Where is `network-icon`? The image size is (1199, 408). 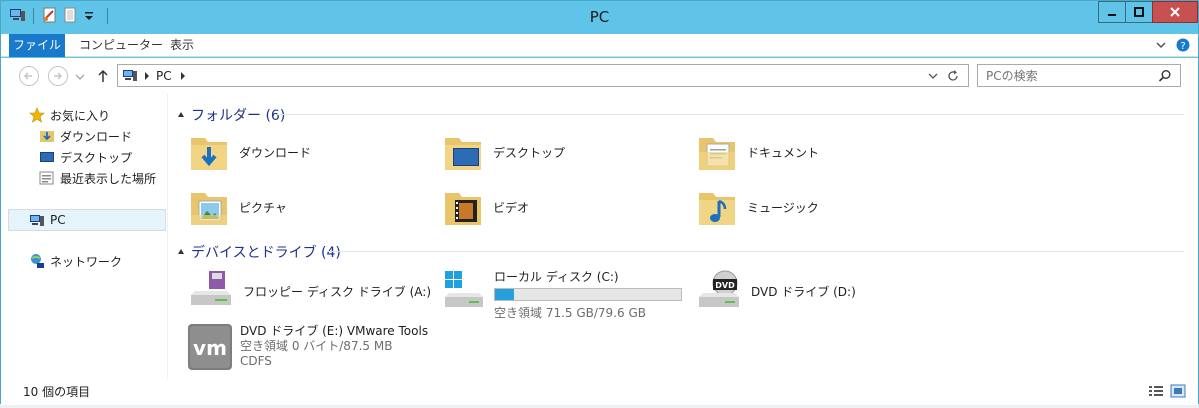 network-icon is located at coordinates (37, 261).